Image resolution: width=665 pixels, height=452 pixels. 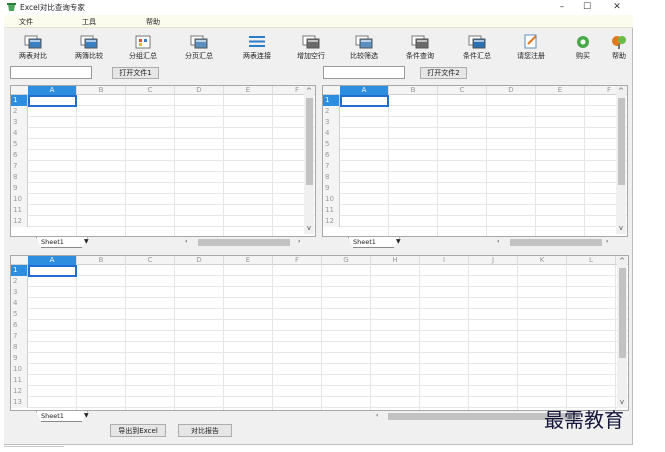 What do you see at coordinates (19, 144) in the screenshot?
I see `grid1-row-header: 5` at bounding box center [19, 144].